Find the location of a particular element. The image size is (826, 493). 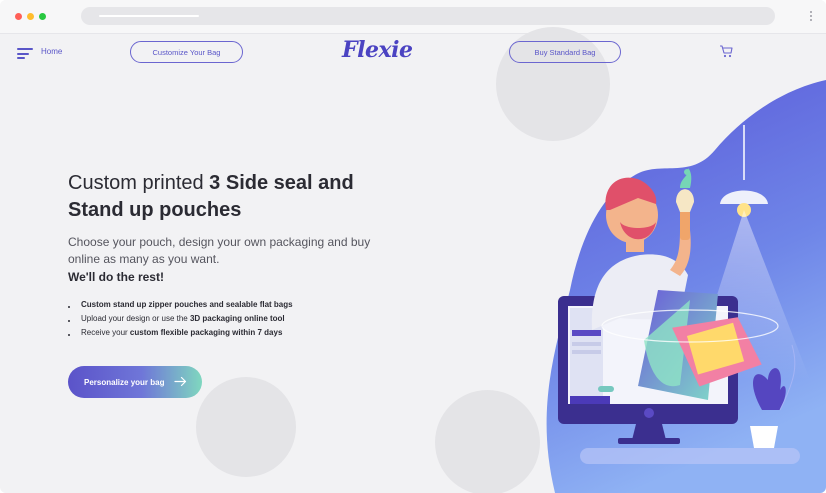

window-maximize-dot is located at coordinates (42, 16).